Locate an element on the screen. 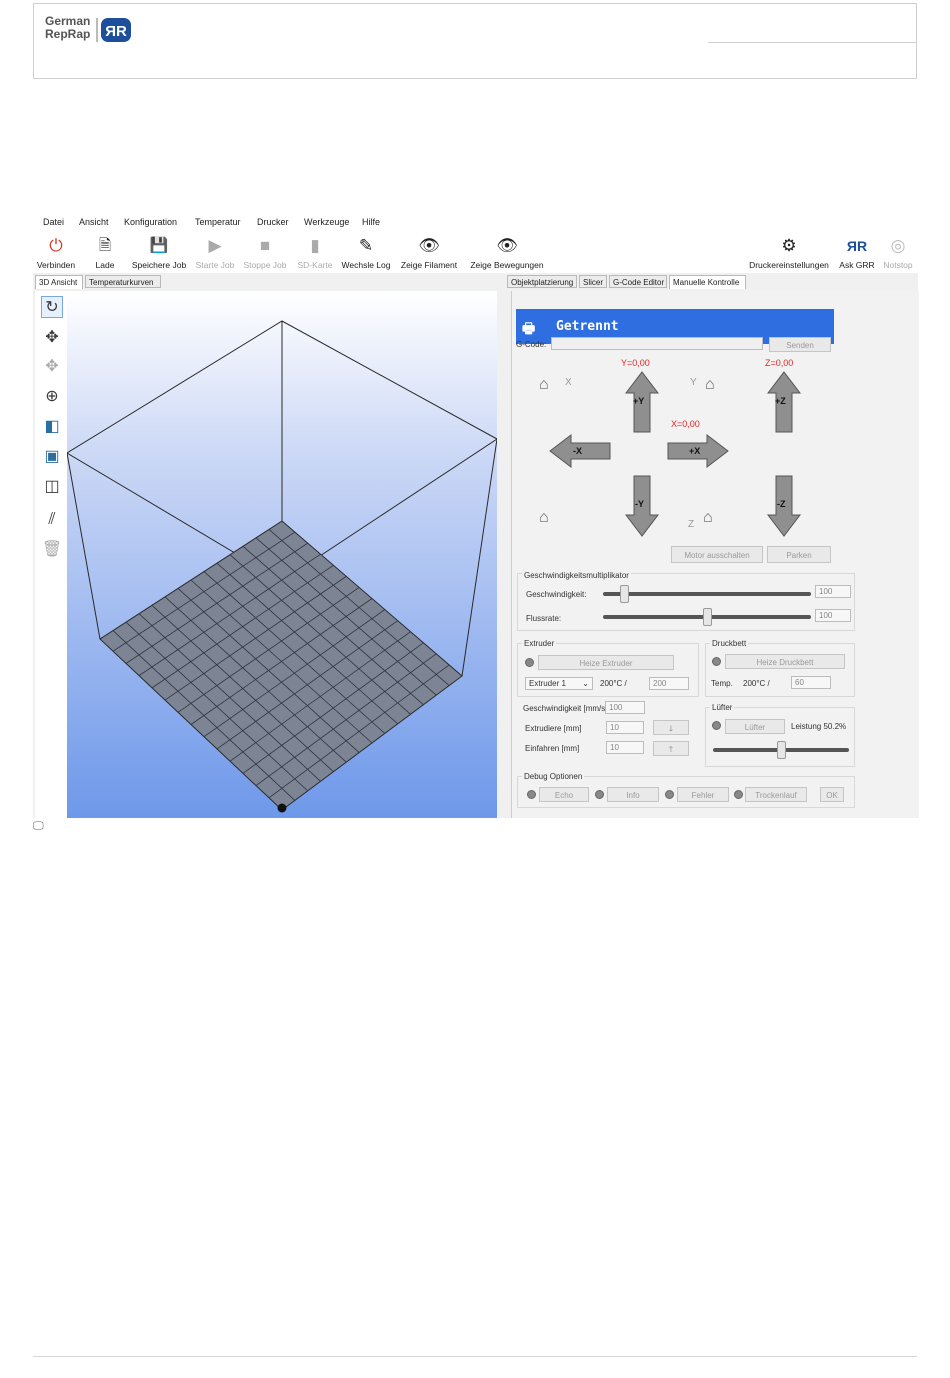 The image size is (950, 1378). printer-icon: 🖶 is located at coordinates (529, 329).